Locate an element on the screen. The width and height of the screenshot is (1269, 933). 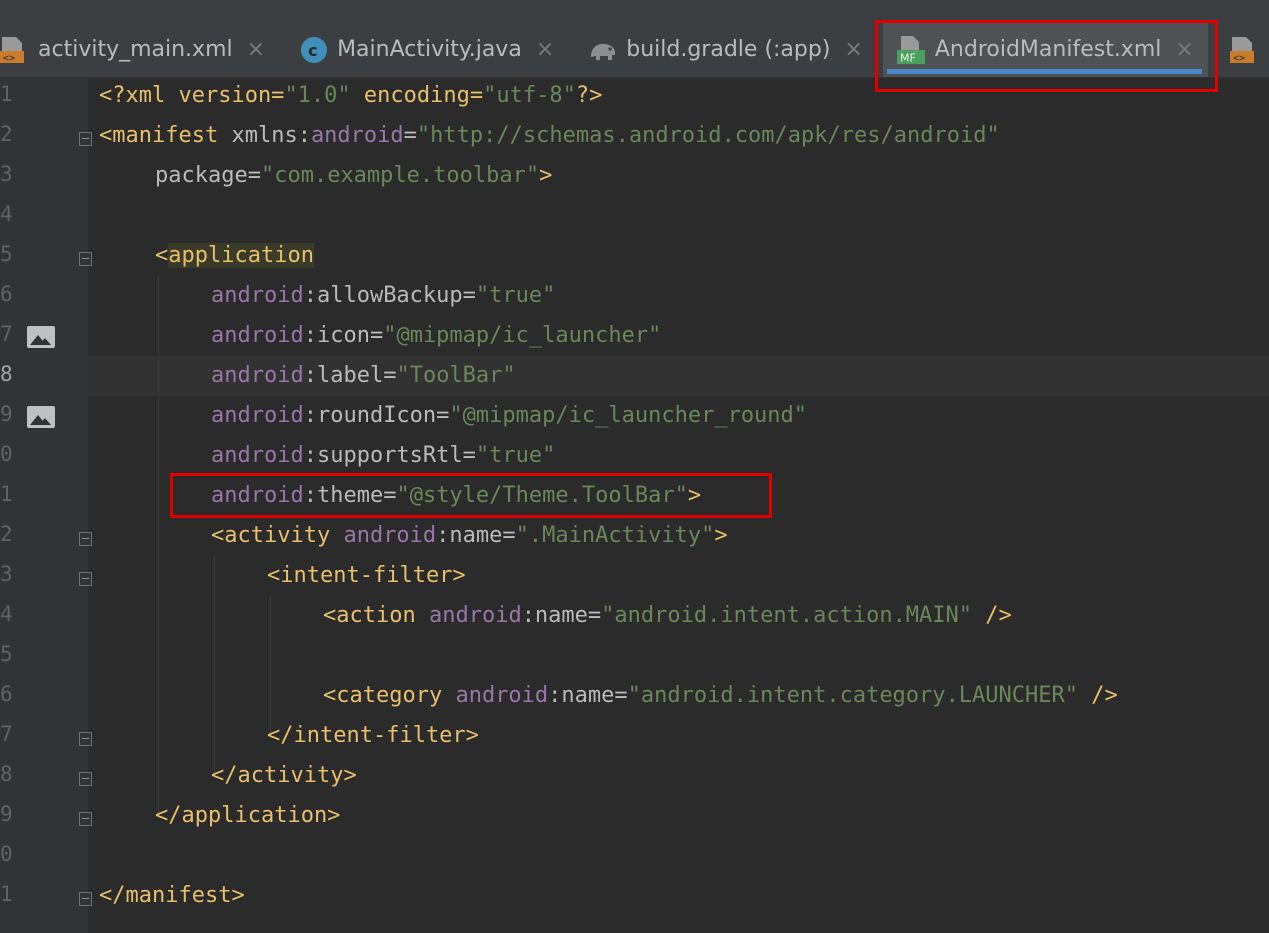
attribute-name: :icon is located at coordinates (336, 335).